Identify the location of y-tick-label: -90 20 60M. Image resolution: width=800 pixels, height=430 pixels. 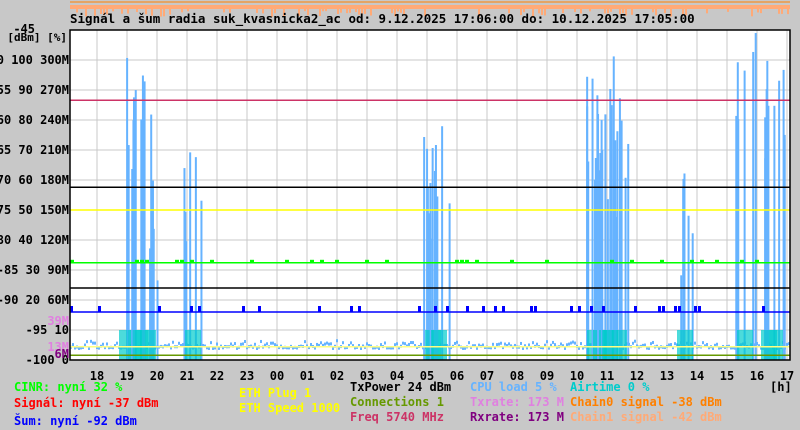
(34, 300).